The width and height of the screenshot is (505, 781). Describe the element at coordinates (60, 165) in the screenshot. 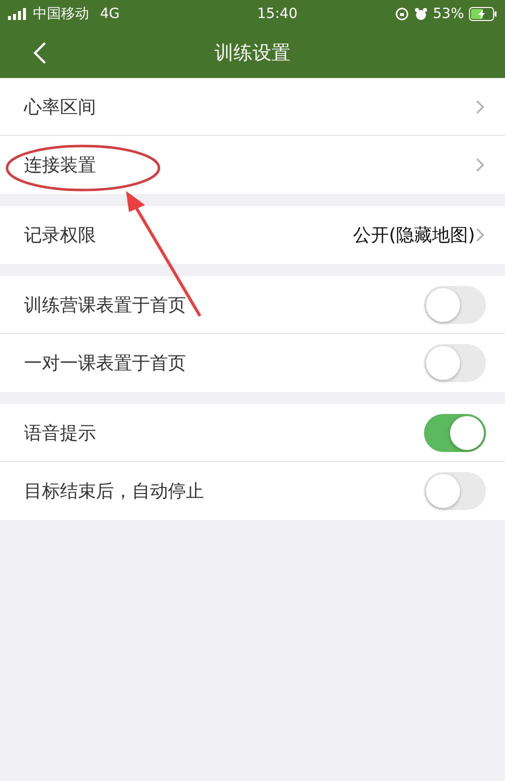

I see `row-label: 连接装置` at that location.